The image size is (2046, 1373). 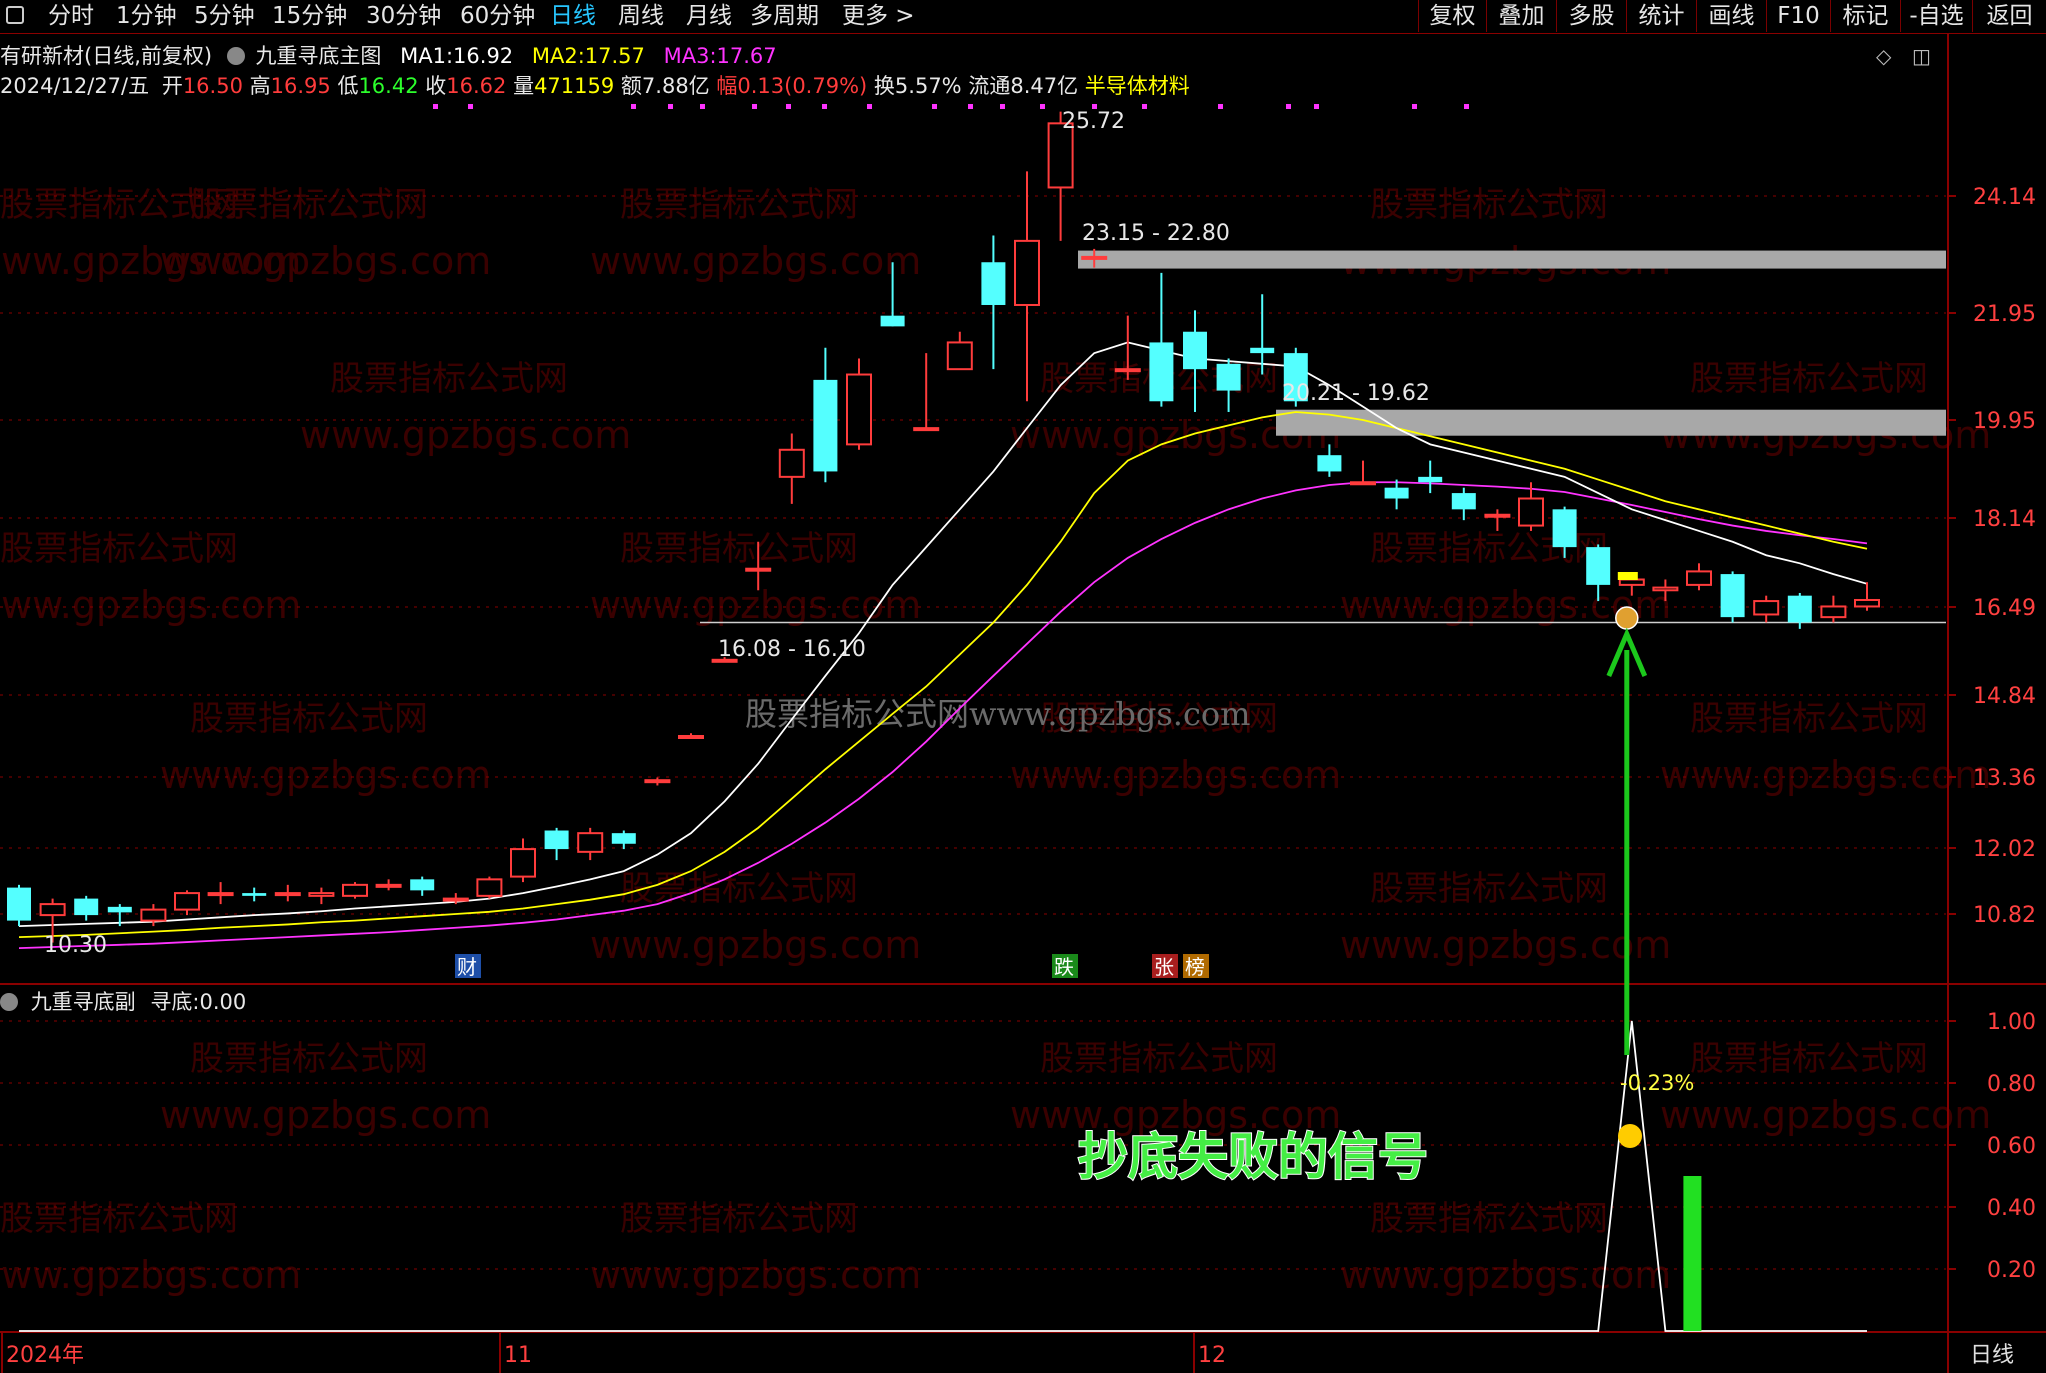 What do you see at coordinates (2004, 915) in the screenshot?
I see `y-tick-label: 10.82` at bounding box center [2004, 915].